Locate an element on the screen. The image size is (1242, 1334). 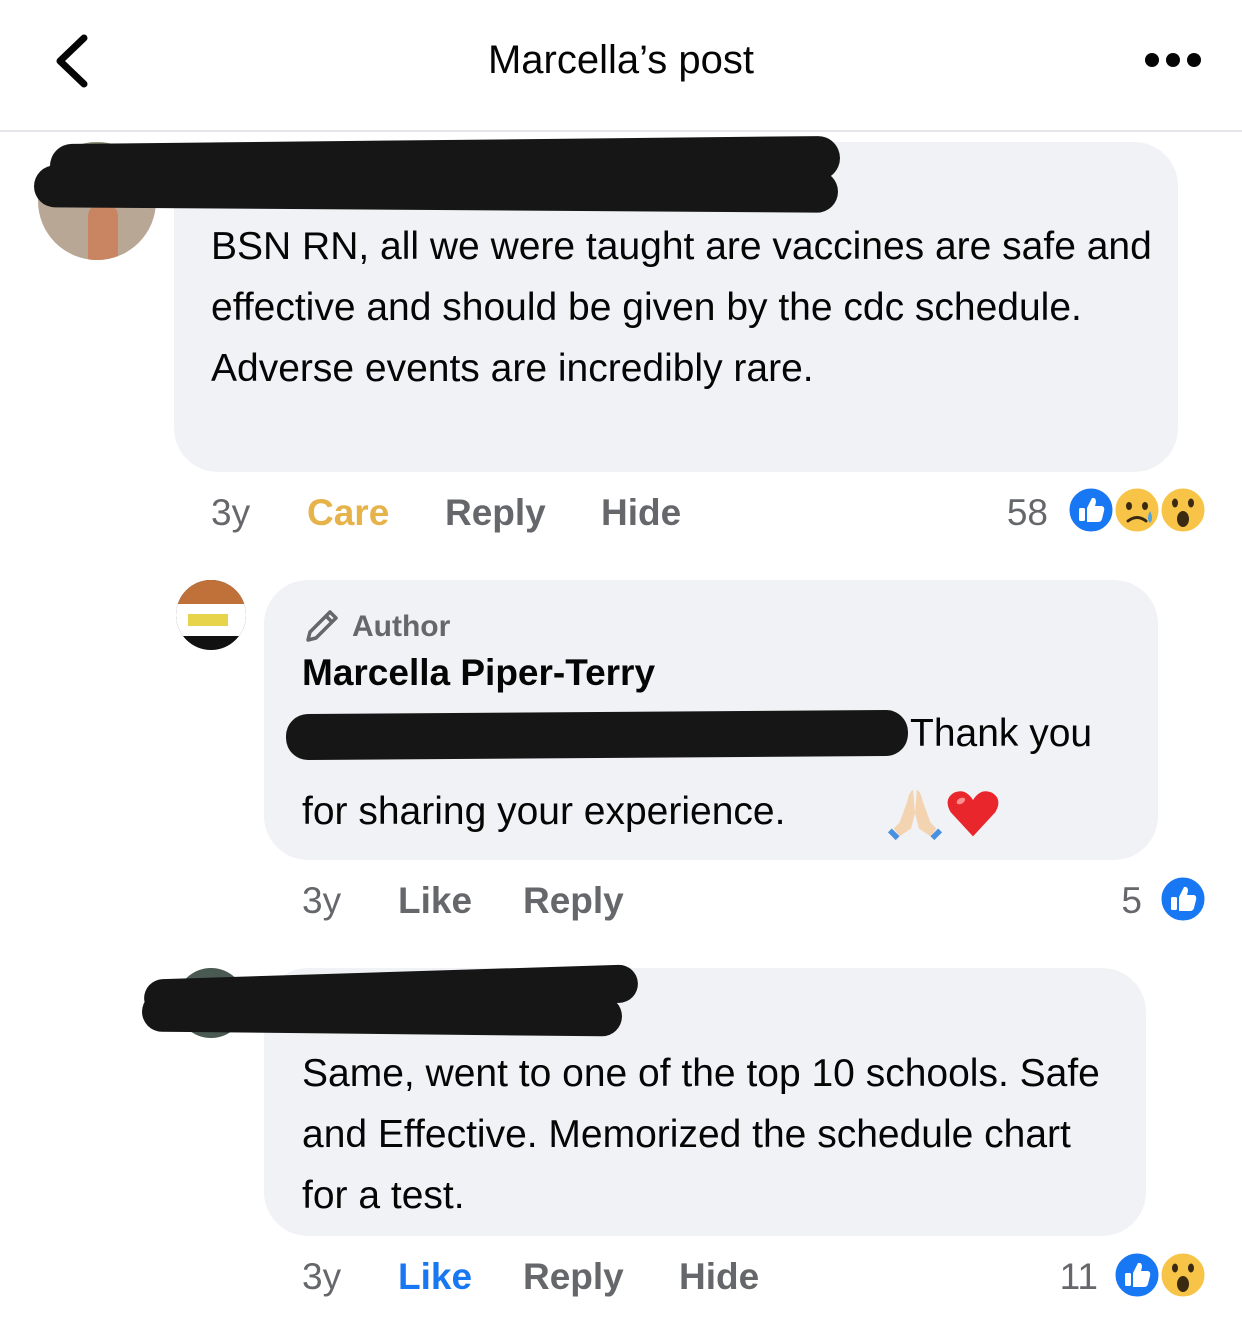
comment-actions: 3y Like Reply is located at coordinates (621, 902).